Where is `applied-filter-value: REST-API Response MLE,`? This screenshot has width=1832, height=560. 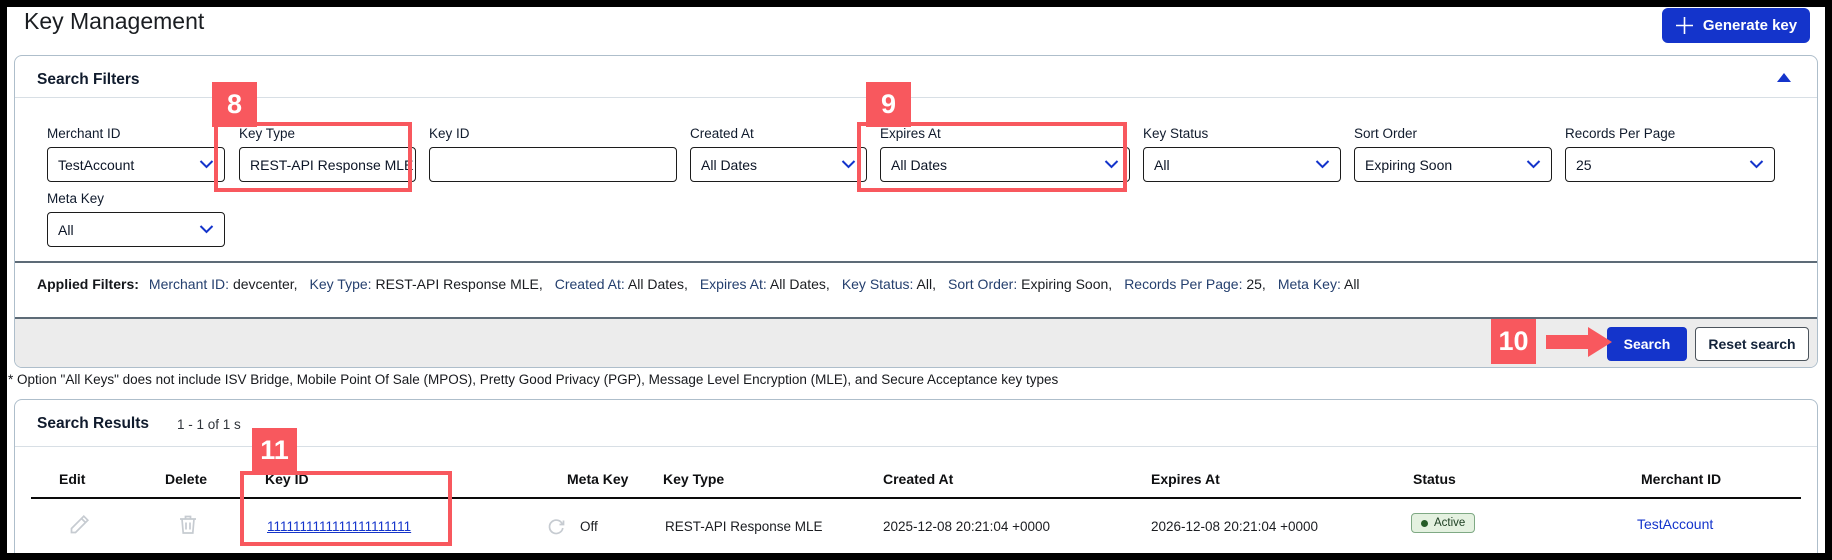 applied-filter-value: REST-API Response MLE, is located at coordinates (459, 284).